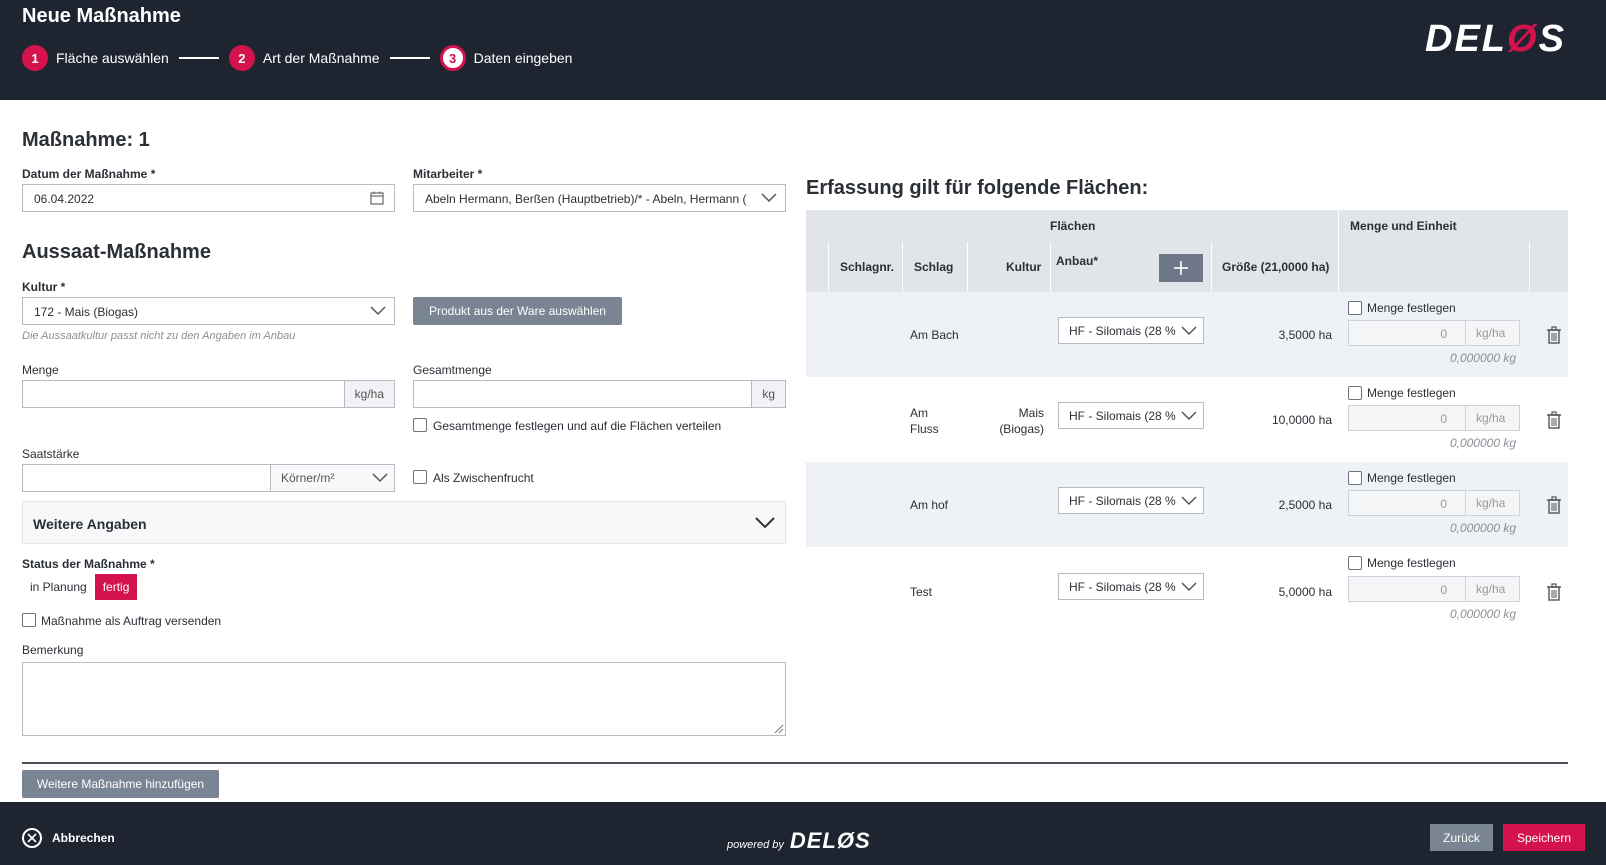  I want to click on calendar-icon, so click(377, 198).